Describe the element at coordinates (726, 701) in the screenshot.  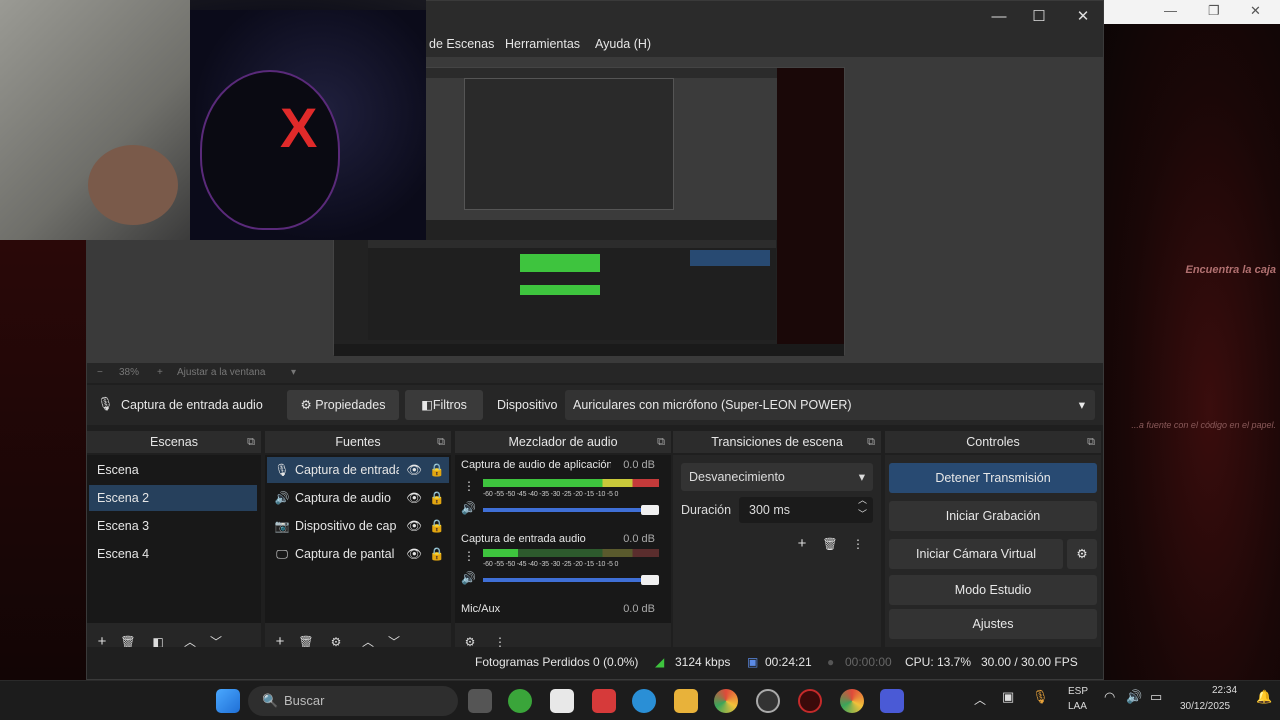
I see `chrome-icon` at that location.